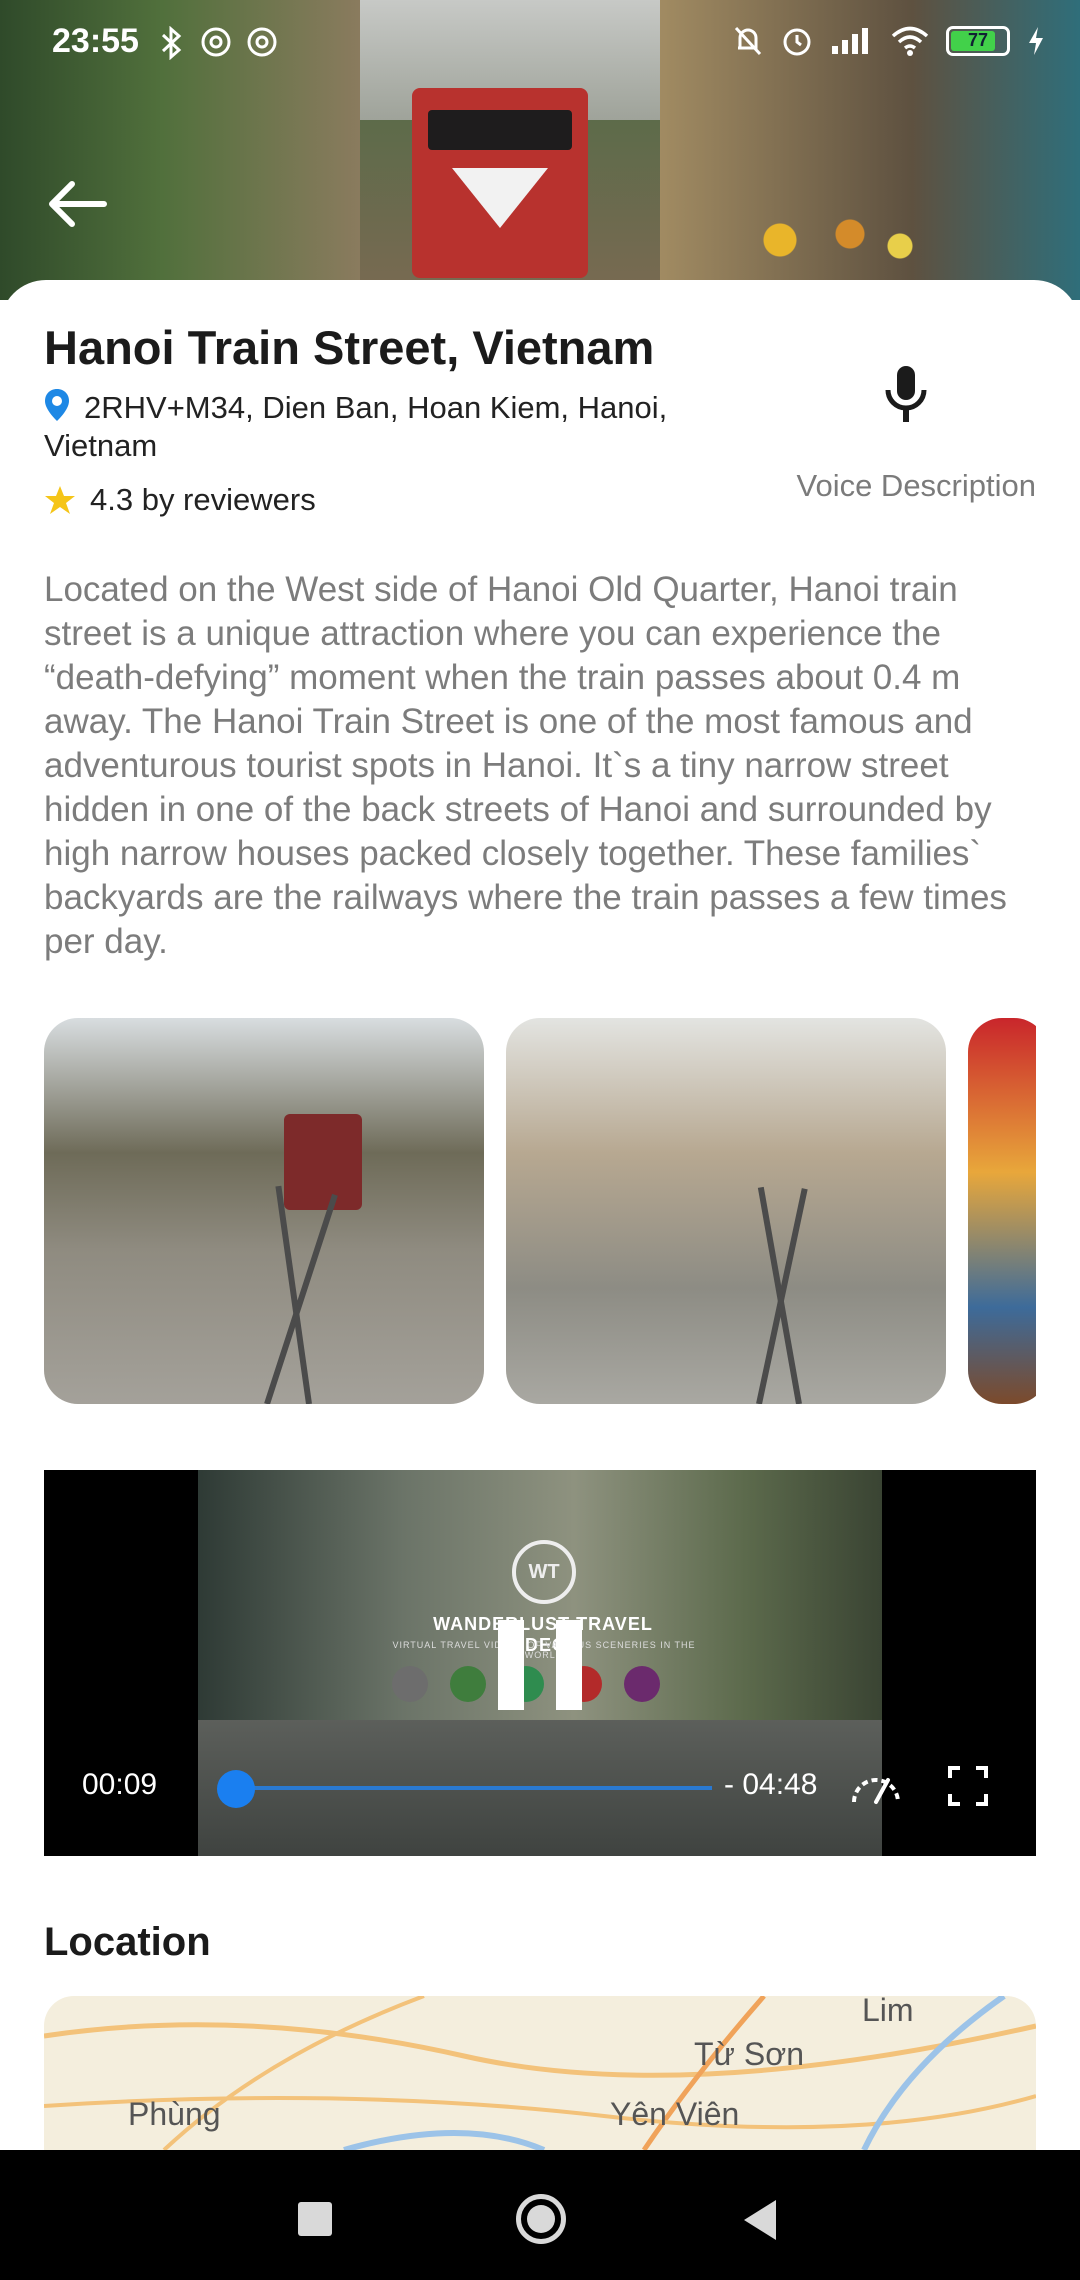 Image resolution: width=1080 pixels, height=2280 pixels. I want to click on battery-icon: 77, so click(978, 41).